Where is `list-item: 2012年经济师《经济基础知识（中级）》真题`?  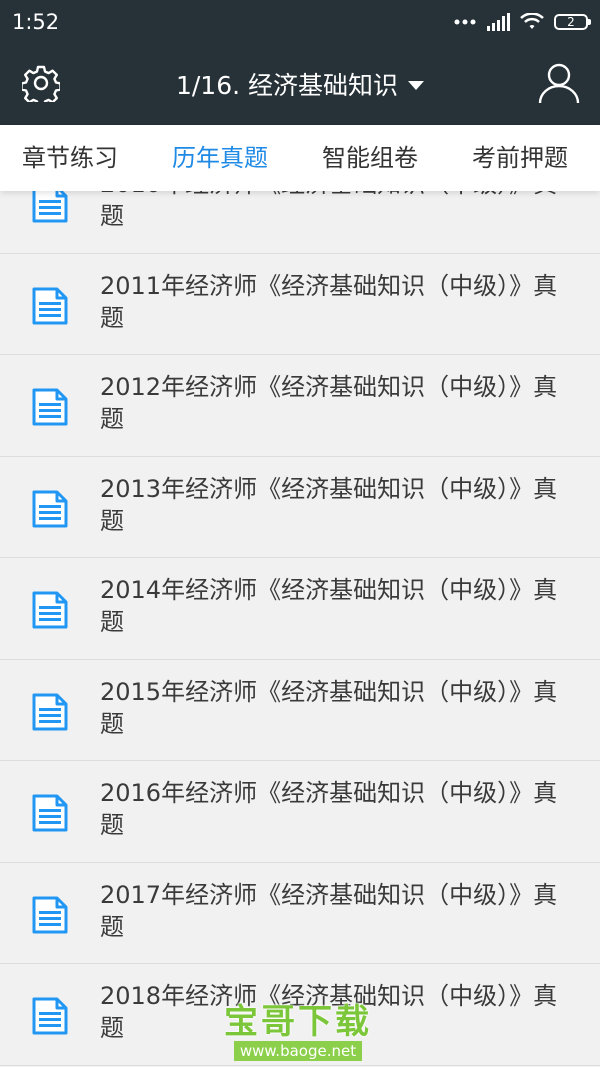 list-item: 2012年经济师《经济基础知识（中级）》真题 is located at coordinates (300, 406).